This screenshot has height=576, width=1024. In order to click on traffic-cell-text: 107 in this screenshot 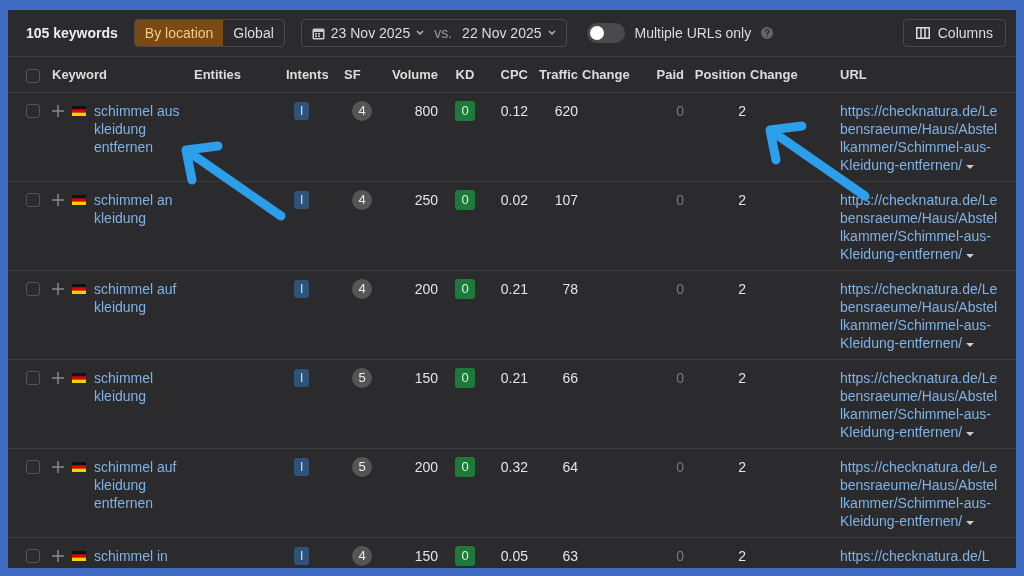, I will do `click(566, 200)`.